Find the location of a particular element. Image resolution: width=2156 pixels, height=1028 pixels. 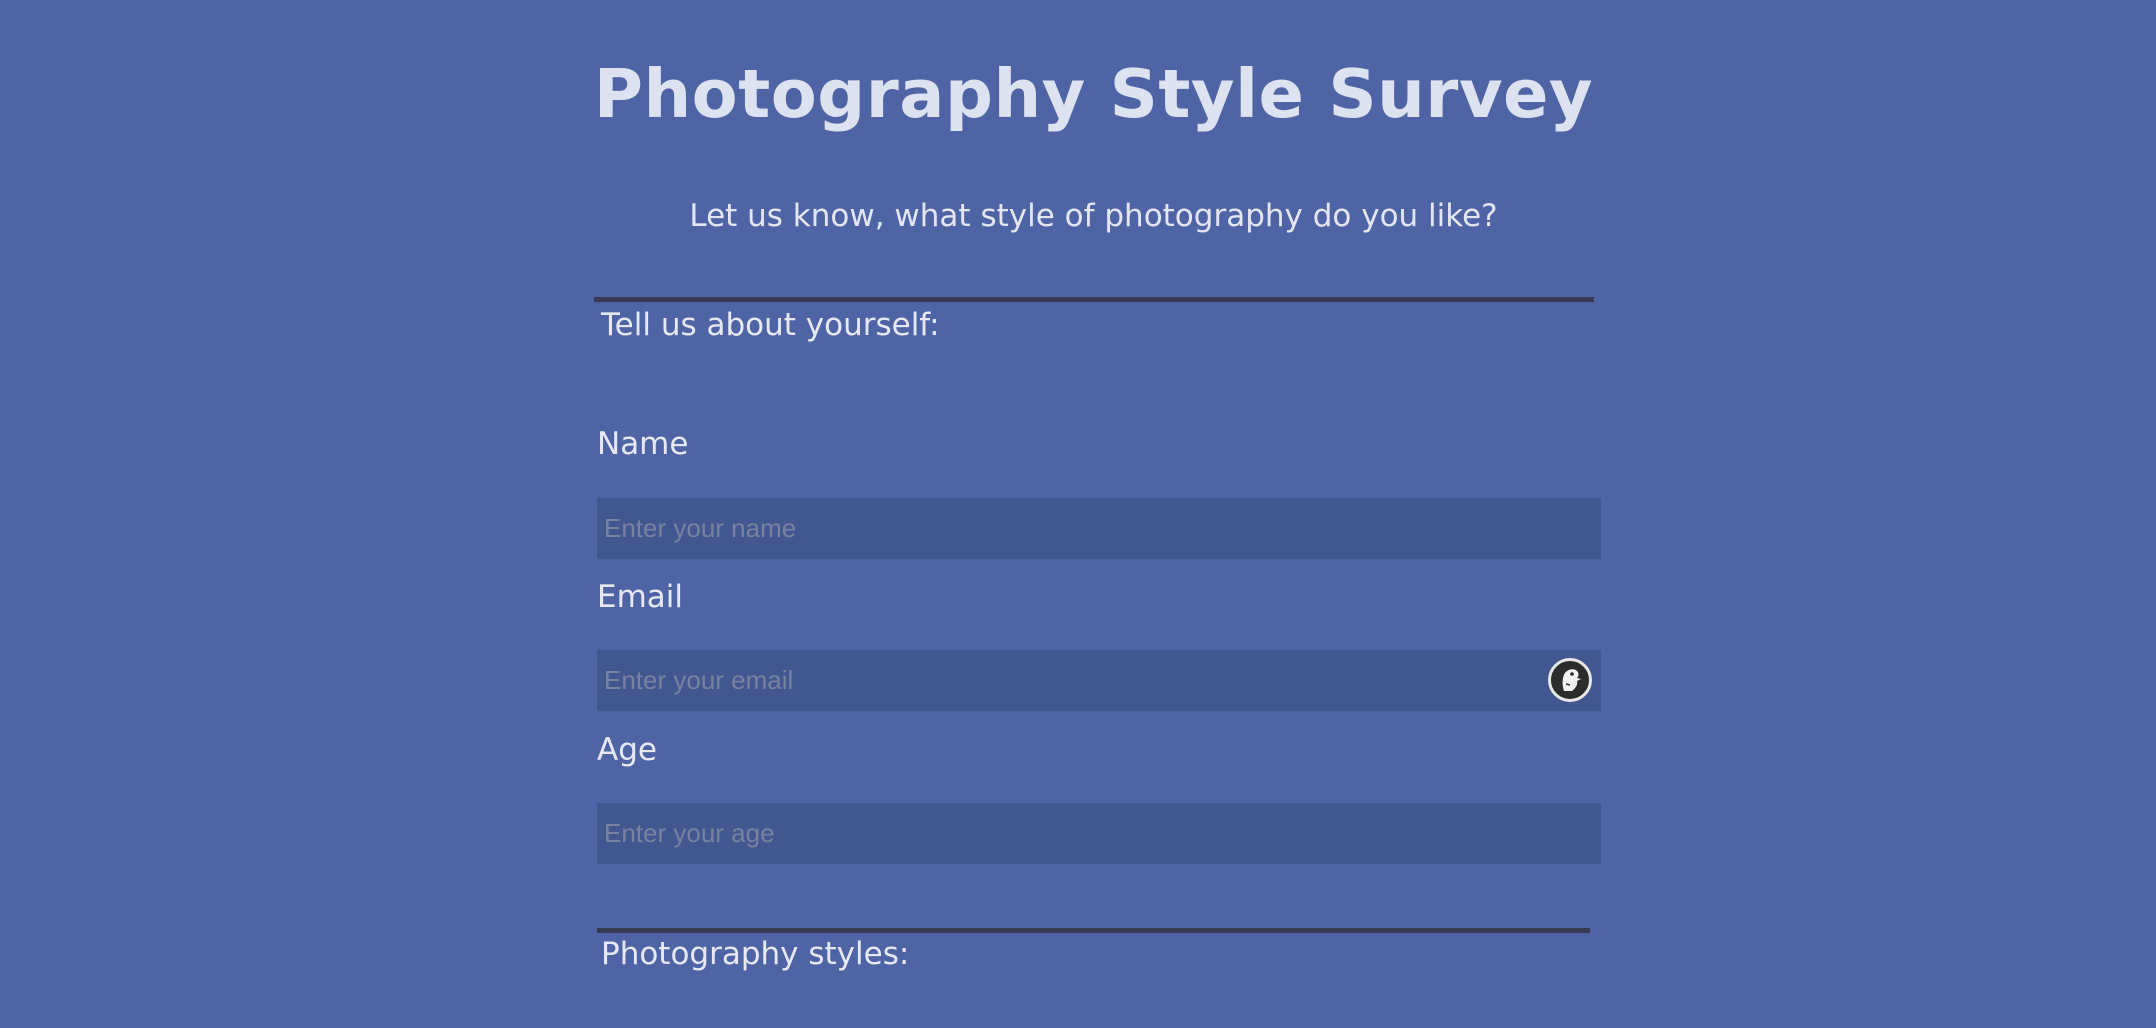

age-input is located at coordinates (1099, 833).